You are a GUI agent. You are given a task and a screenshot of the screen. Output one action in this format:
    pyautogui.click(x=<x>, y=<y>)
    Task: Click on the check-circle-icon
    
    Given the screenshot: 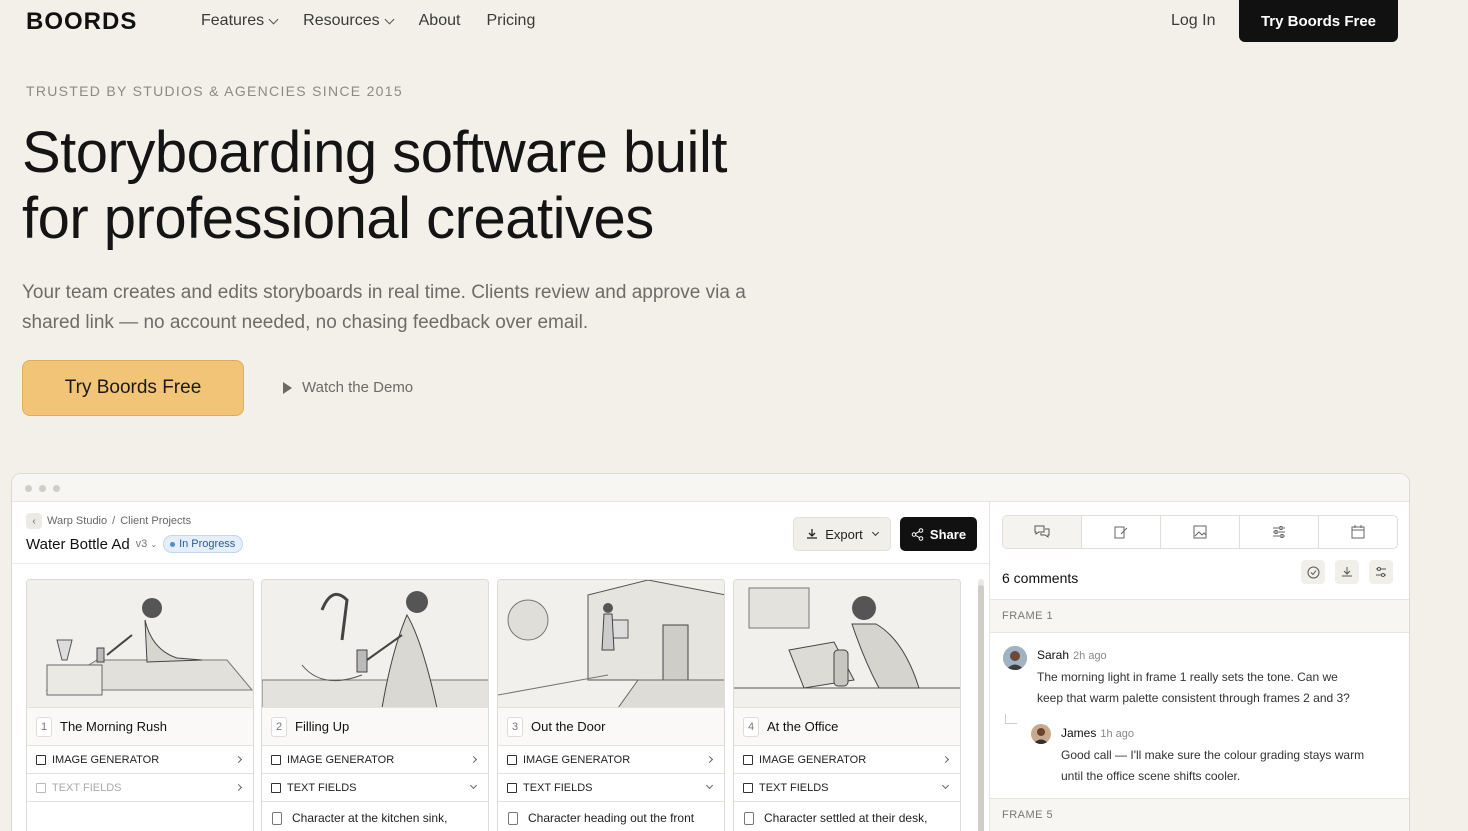 What is the action you would take?
    pyautogui.click(x=1313, y=572)
    